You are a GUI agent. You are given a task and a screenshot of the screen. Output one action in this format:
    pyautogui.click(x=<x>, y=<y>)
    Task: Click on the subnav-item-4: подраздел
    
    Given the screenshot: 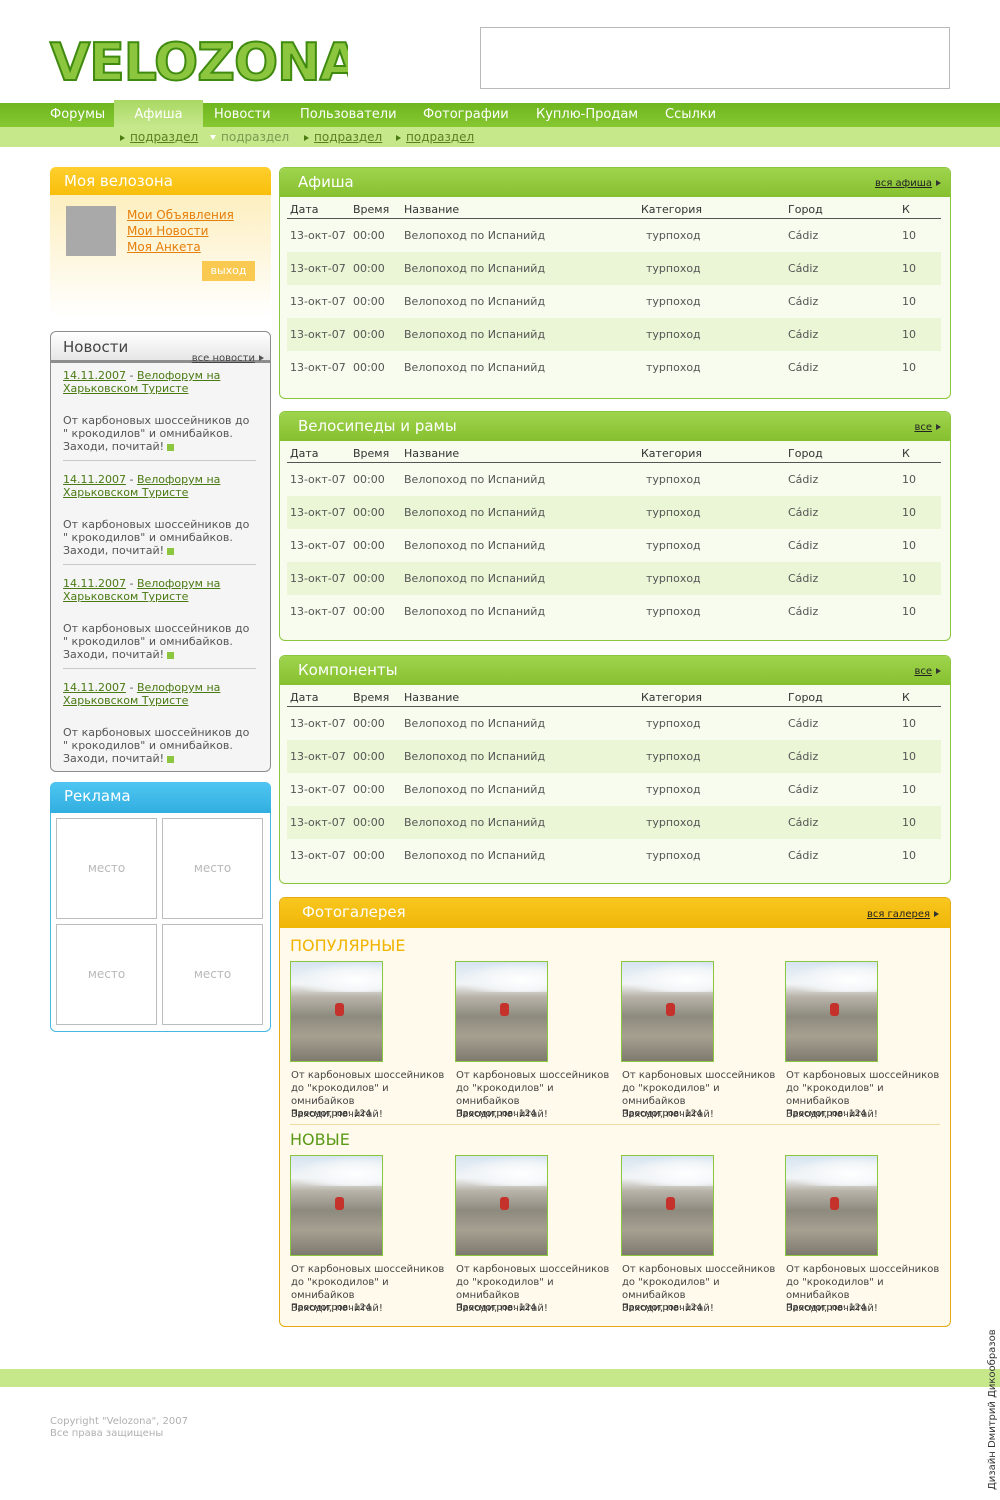 What is the action you would take?
    pyautogui.click(x=435, y=137)
    